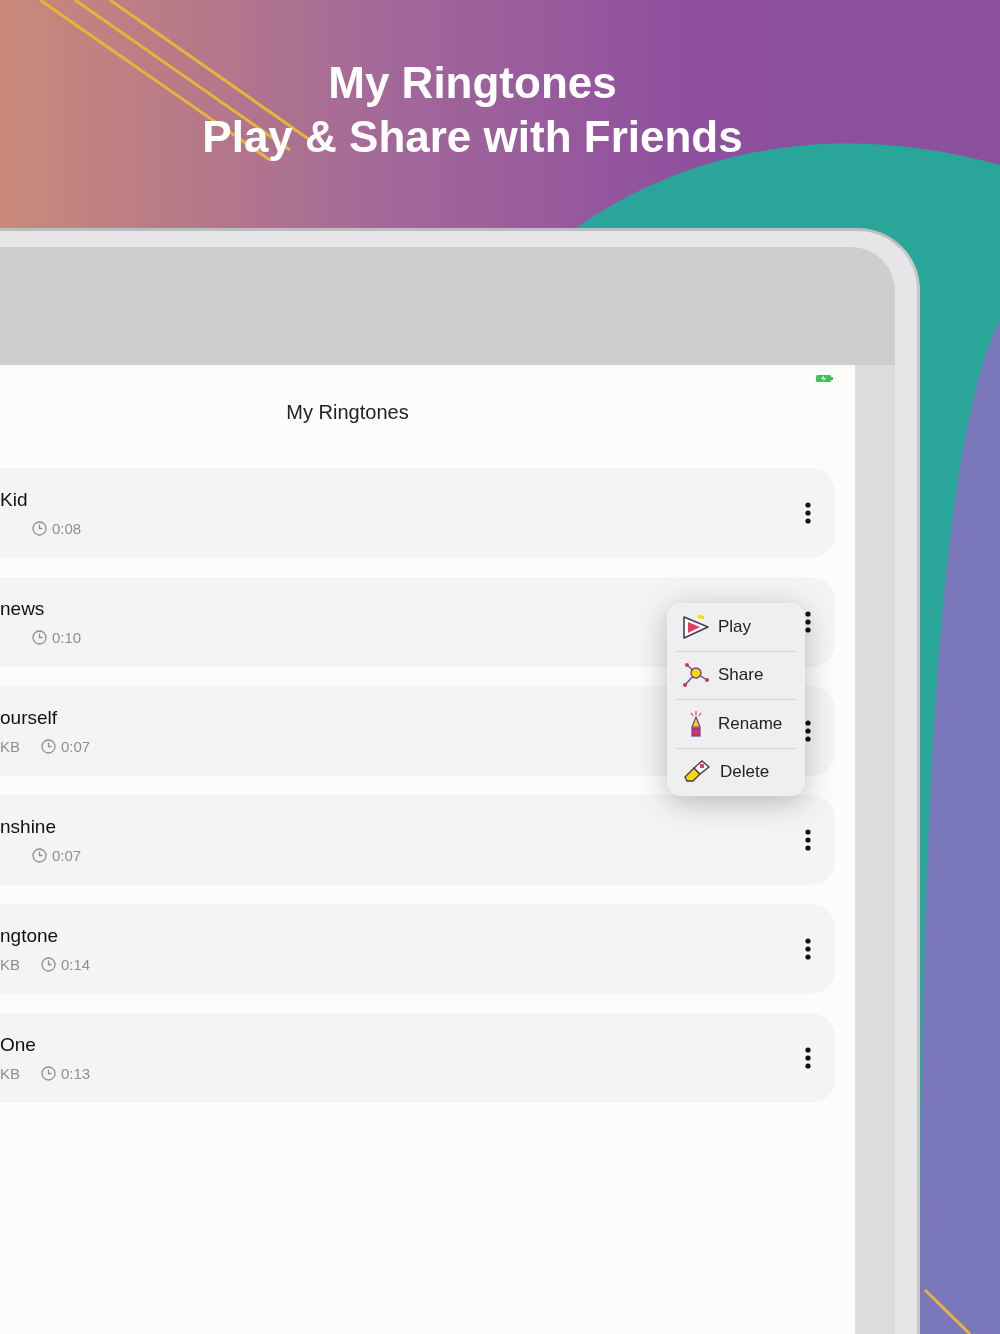 This screenshot has height=1334, width=1000. What do you see at coordinates (696, 675) in the screenshot?
I see `share-icon` at bounding box center [696, 675].